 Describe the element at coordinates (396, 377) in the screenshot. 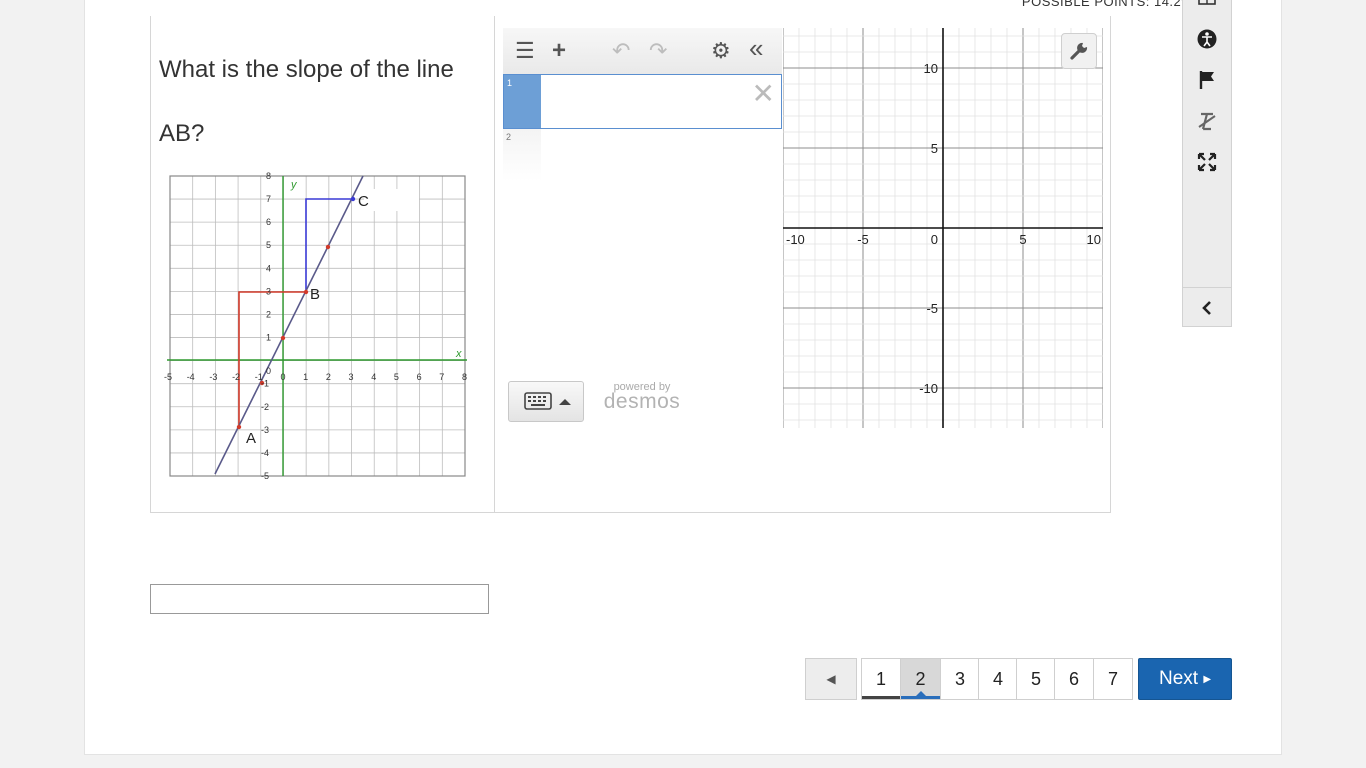

I see `figure-x-tick-label: 5` at that location.